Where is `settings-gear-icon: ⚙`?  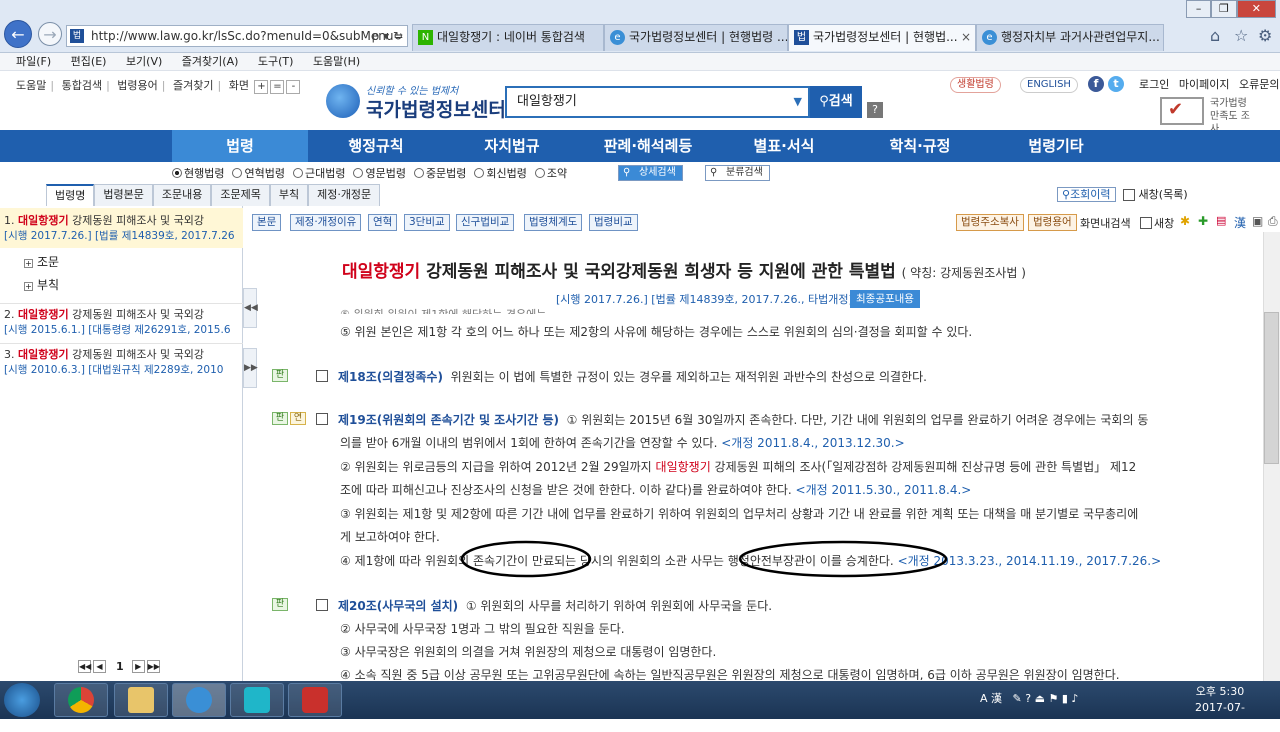
settings-gear-icon: ⚙ is located at coordinates (1265, 35).